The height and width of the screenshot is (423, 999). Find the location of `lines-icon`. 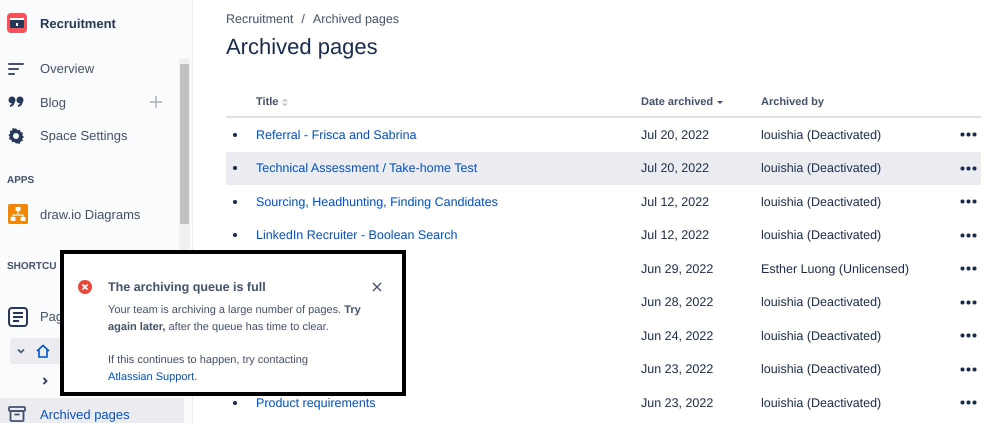

lines-icon is located at coordinates (16, 69).